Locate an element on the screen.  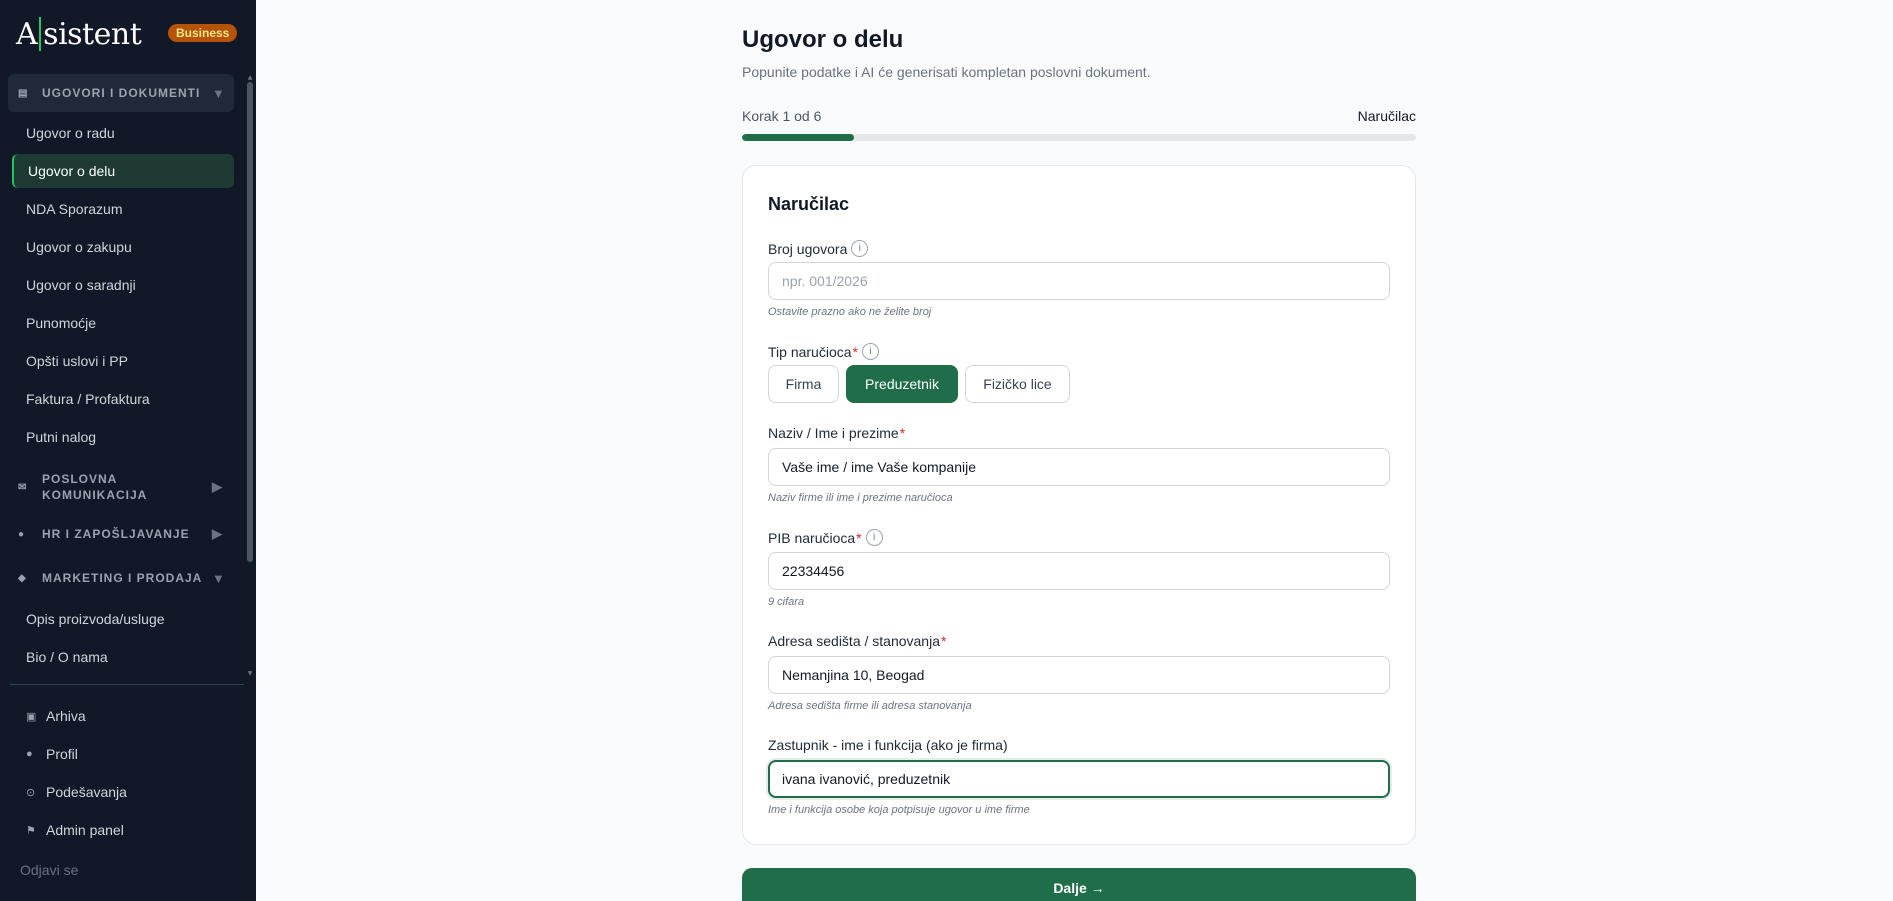
sidebar-divider is located at coordinates (127, 684).